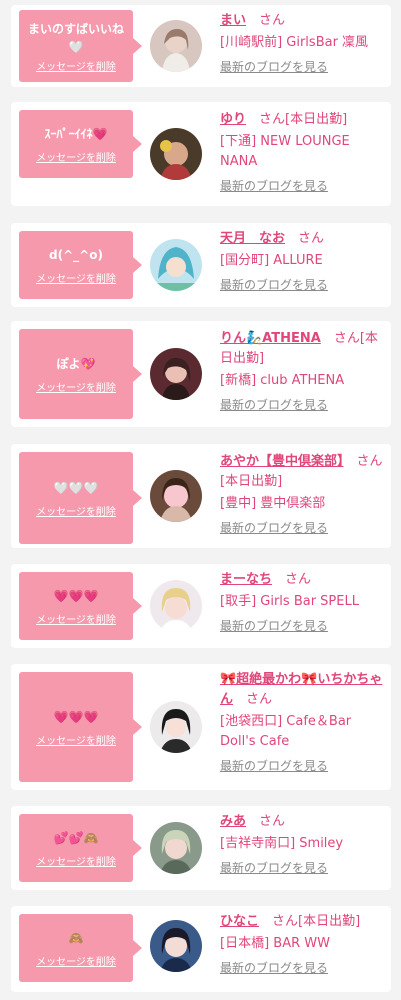 The width and height of the screenshot is (401, 1000). Describe the element at coordinates (275, 943) in the screenshot. I see `shop-name: [日本橋] BAR WW` at that location.